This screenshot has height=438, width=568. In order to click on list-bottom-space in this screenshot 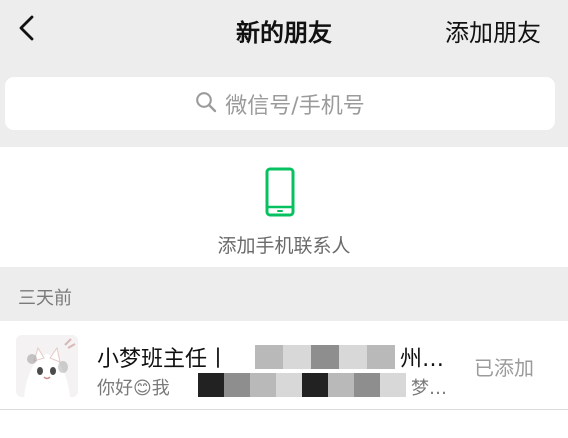, I will do `click(284, 424)`.